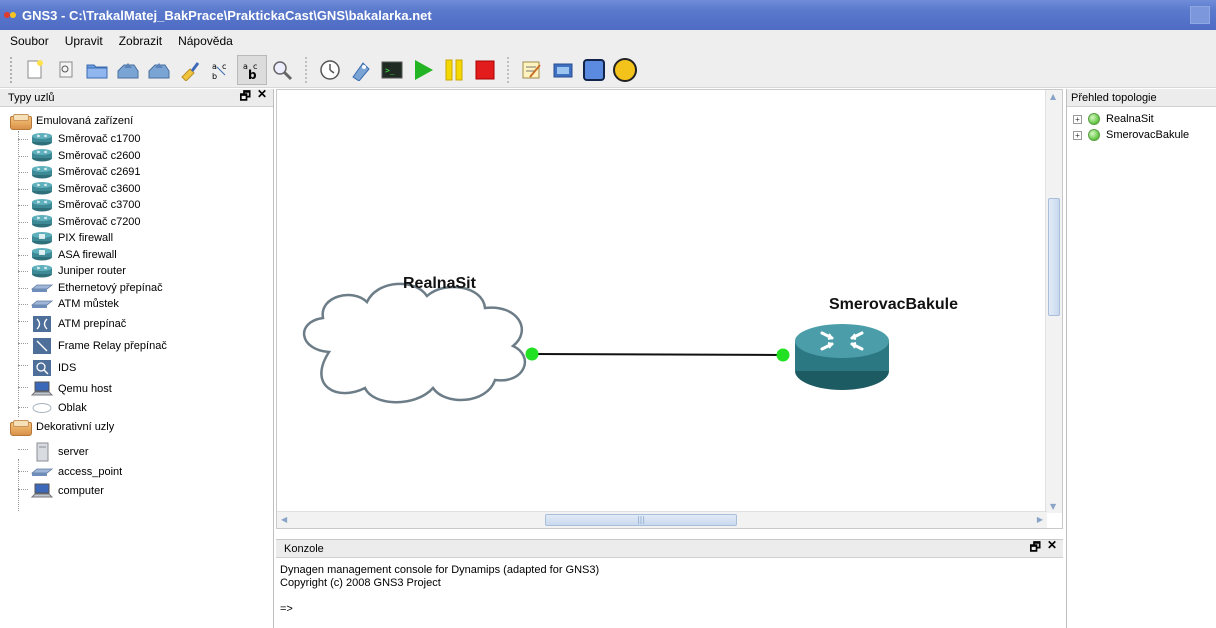 The width and height of the screenshot is (1216, 628). What do you see at coordinates (42, 345) in the screenshot?
I see `frame-relay-icon` at bounding box center [42, 345].